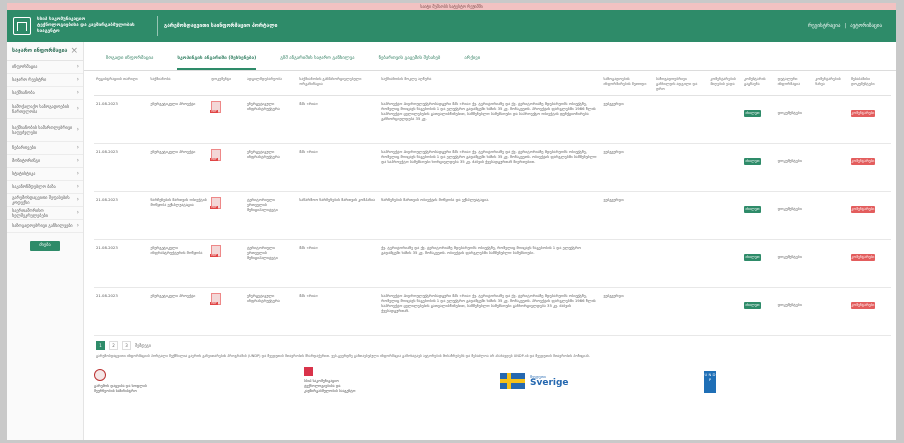 This screenshot has height=443, width=904. Describe the element at coordinates (25, 67) in the screenshot. I see `sidebar-item-label: ინფორმაცია` at that location.